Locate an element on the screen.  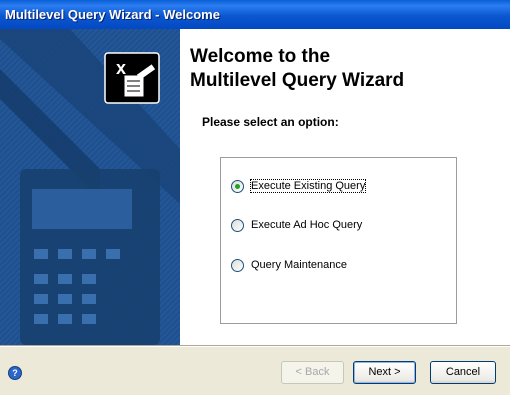
page-title-line1: Welcome to the is located at coordinates (260, 56).